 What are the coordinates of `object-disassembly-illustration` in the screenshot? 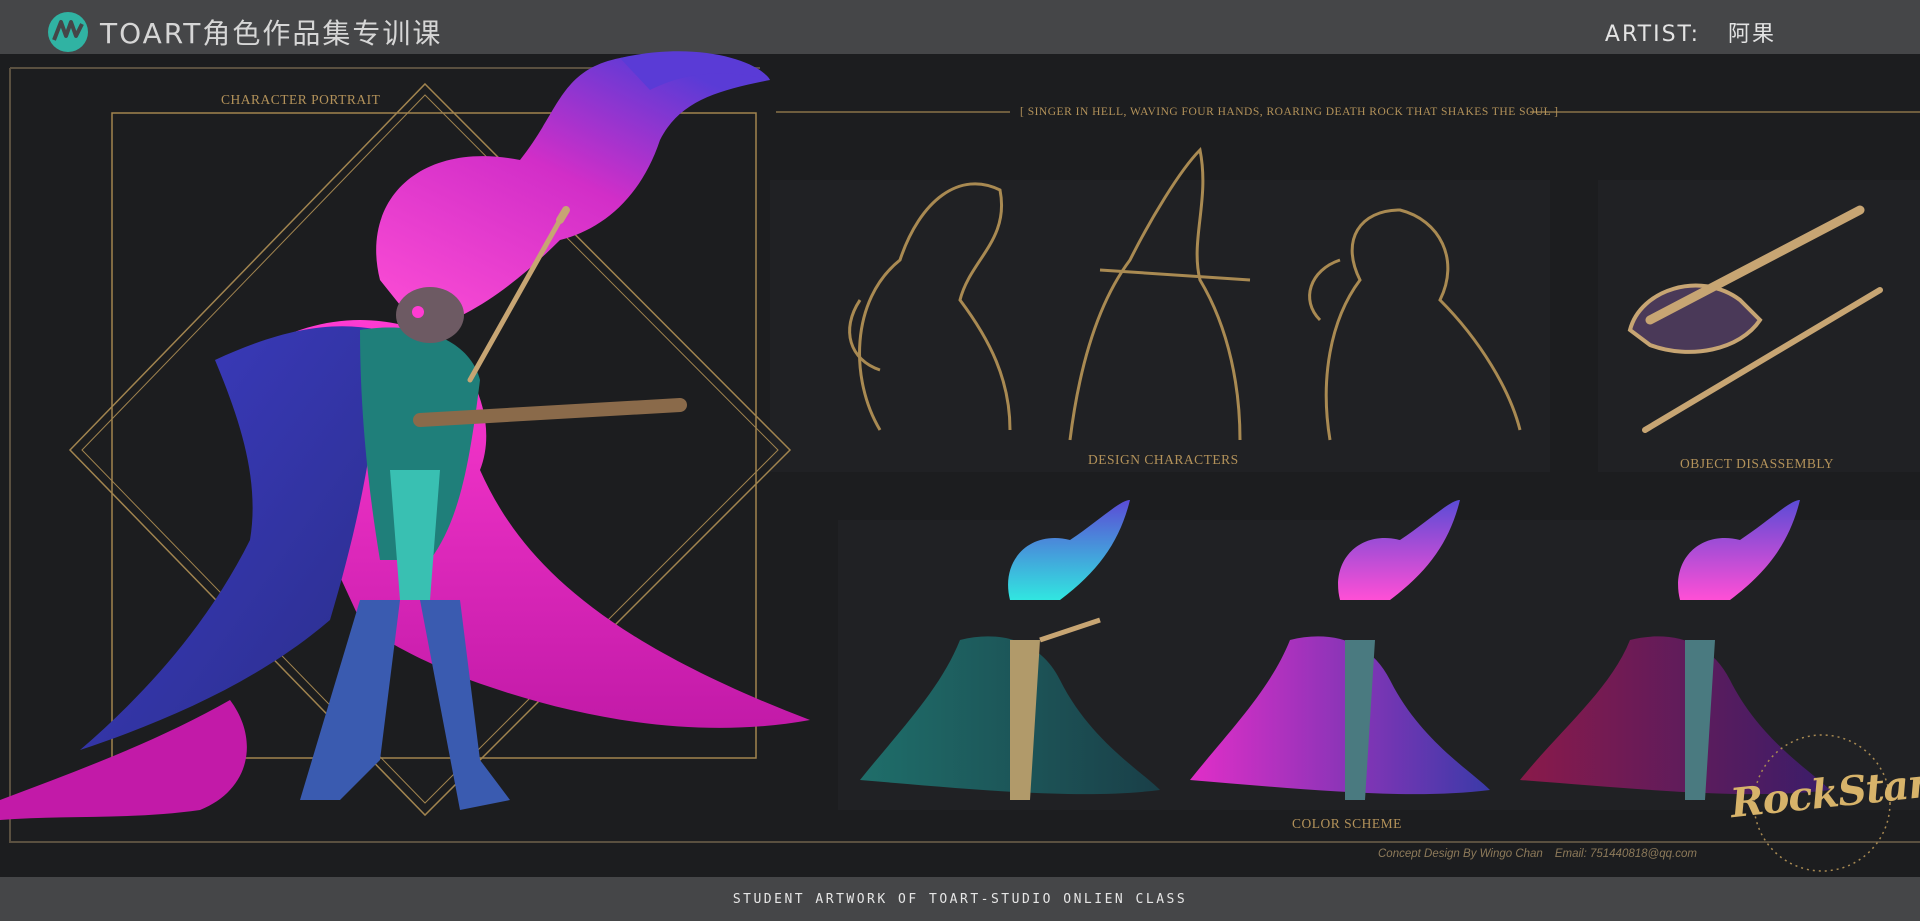 It's located at (1755, 319).